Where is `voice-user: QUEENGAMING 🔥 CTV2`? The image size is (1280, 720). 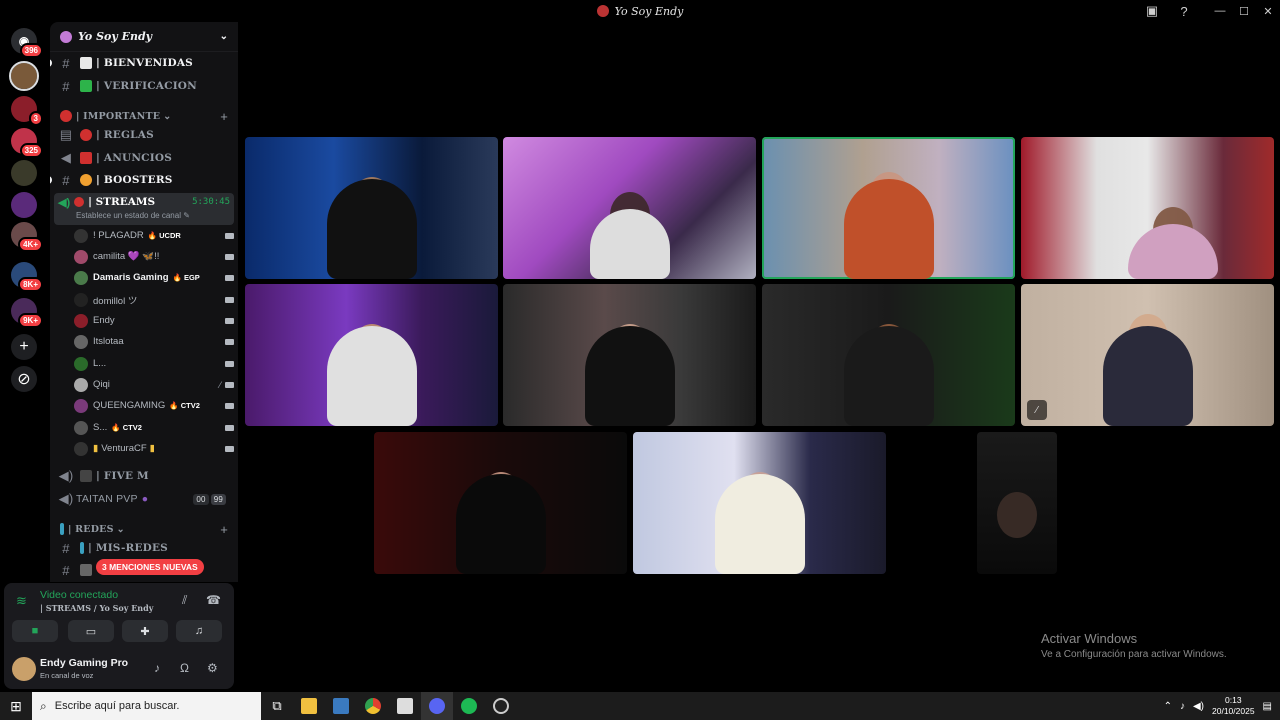
voice-user: QUEENGAMING 🔥 CTV2 is located at coordinates (154, 405).